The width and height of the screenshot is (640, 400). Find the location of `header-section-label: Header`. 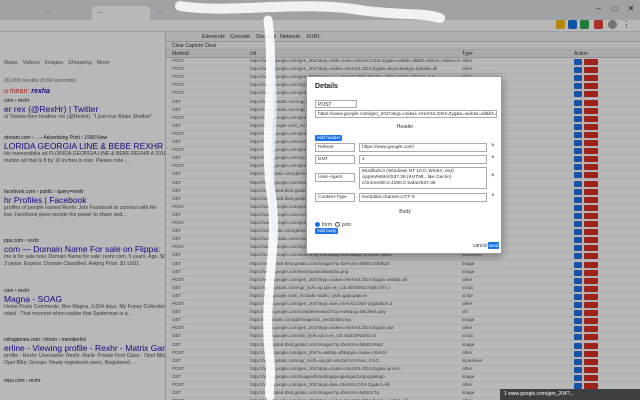

header-section-label: Header is located at coordinates (405, 127).